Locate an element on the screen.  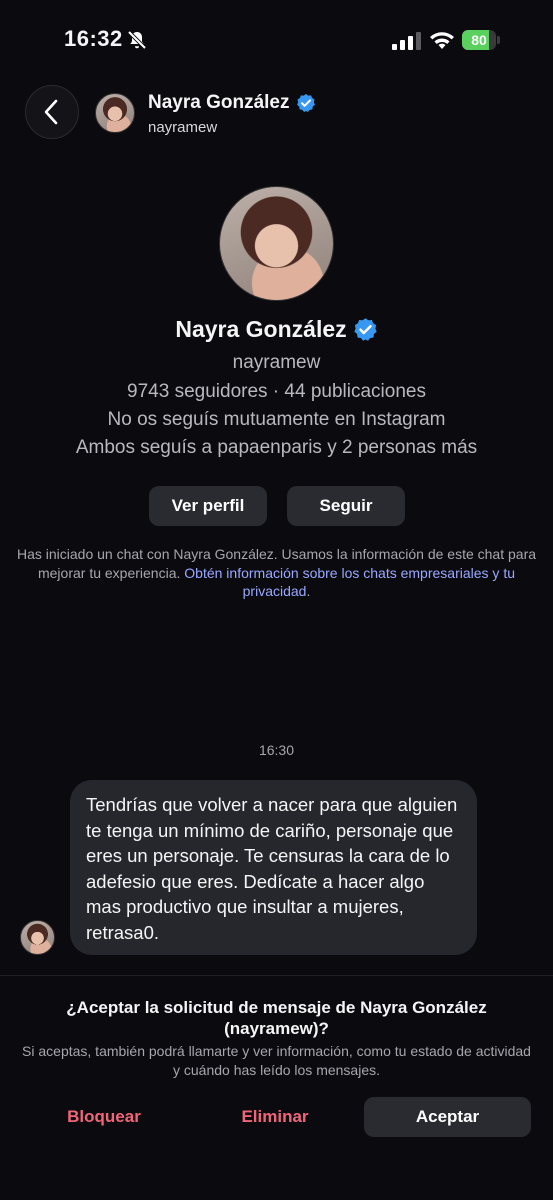
sender-avatar is located at coordinates (37, 937).